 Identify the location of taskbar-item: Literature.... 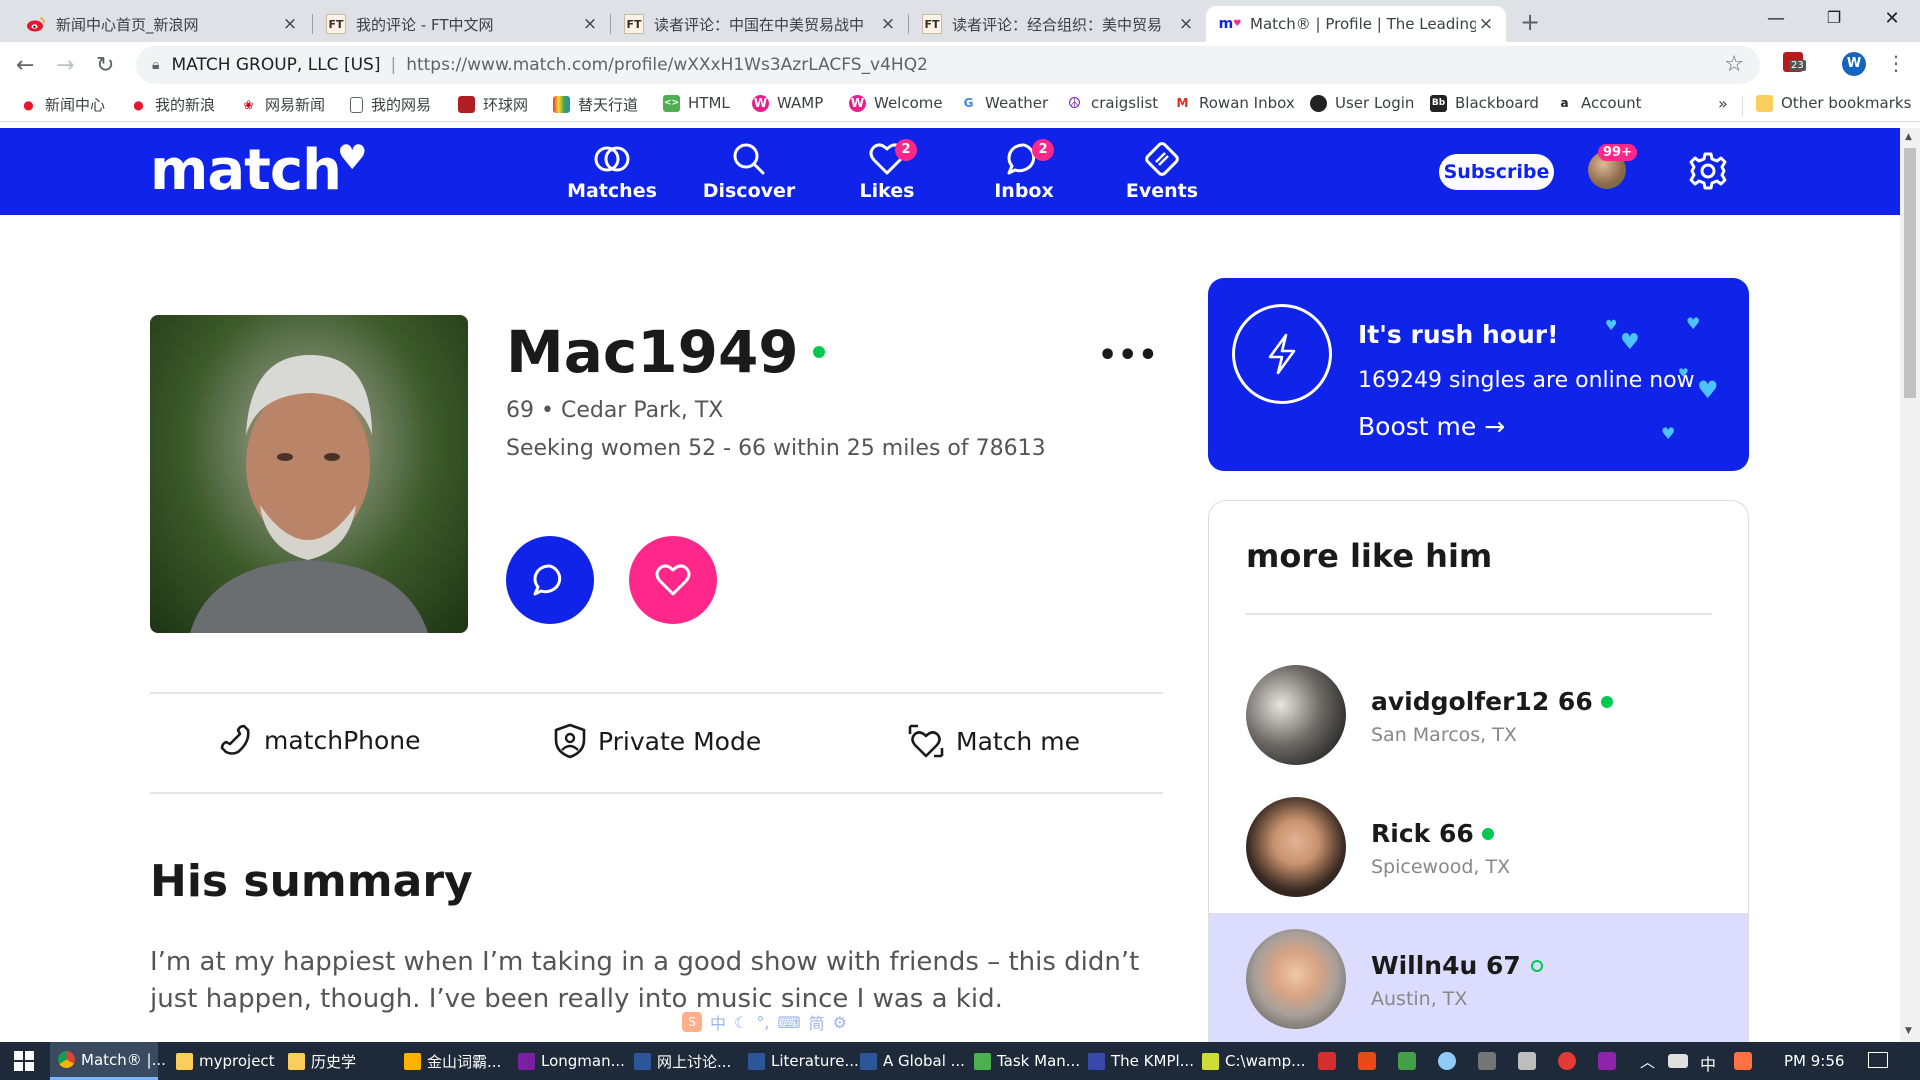
(799, 1061).